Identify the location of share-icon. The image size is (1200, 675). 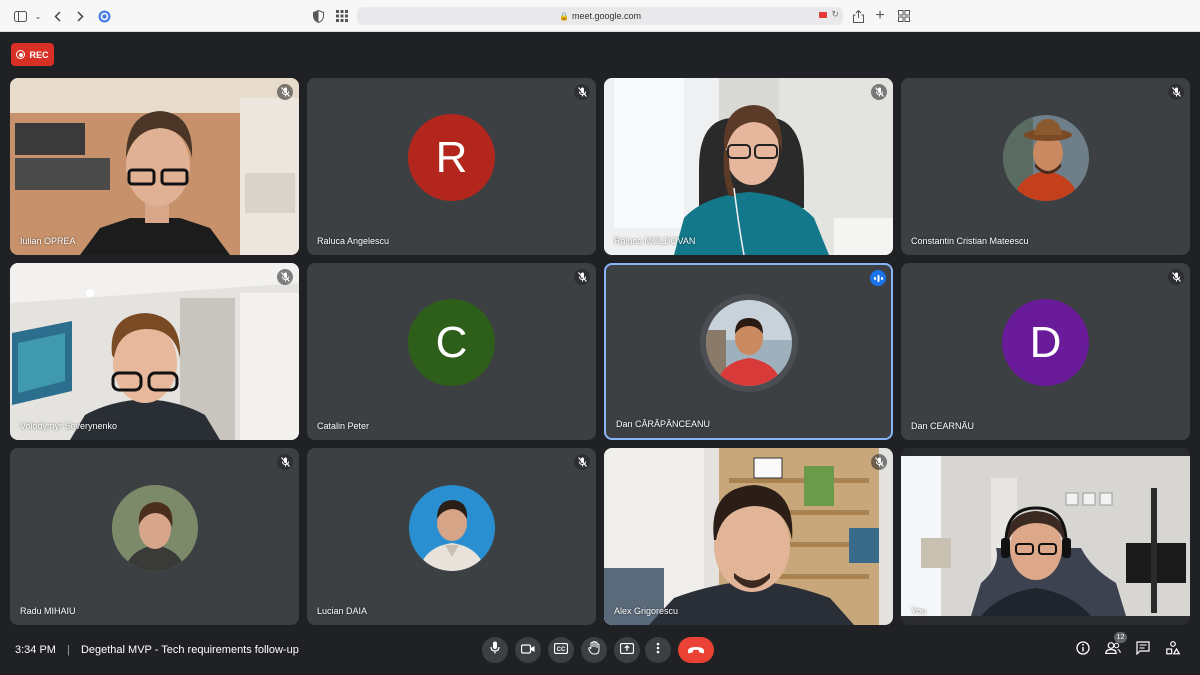
(858, 16).